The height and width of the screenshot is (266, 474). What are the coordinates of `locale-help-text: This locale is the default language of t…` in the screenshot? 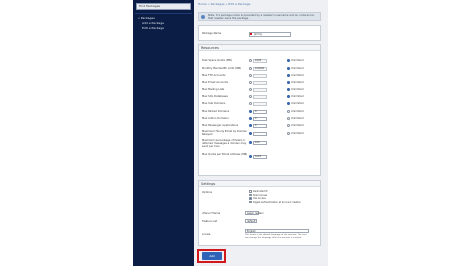 It's located at (276, 236).